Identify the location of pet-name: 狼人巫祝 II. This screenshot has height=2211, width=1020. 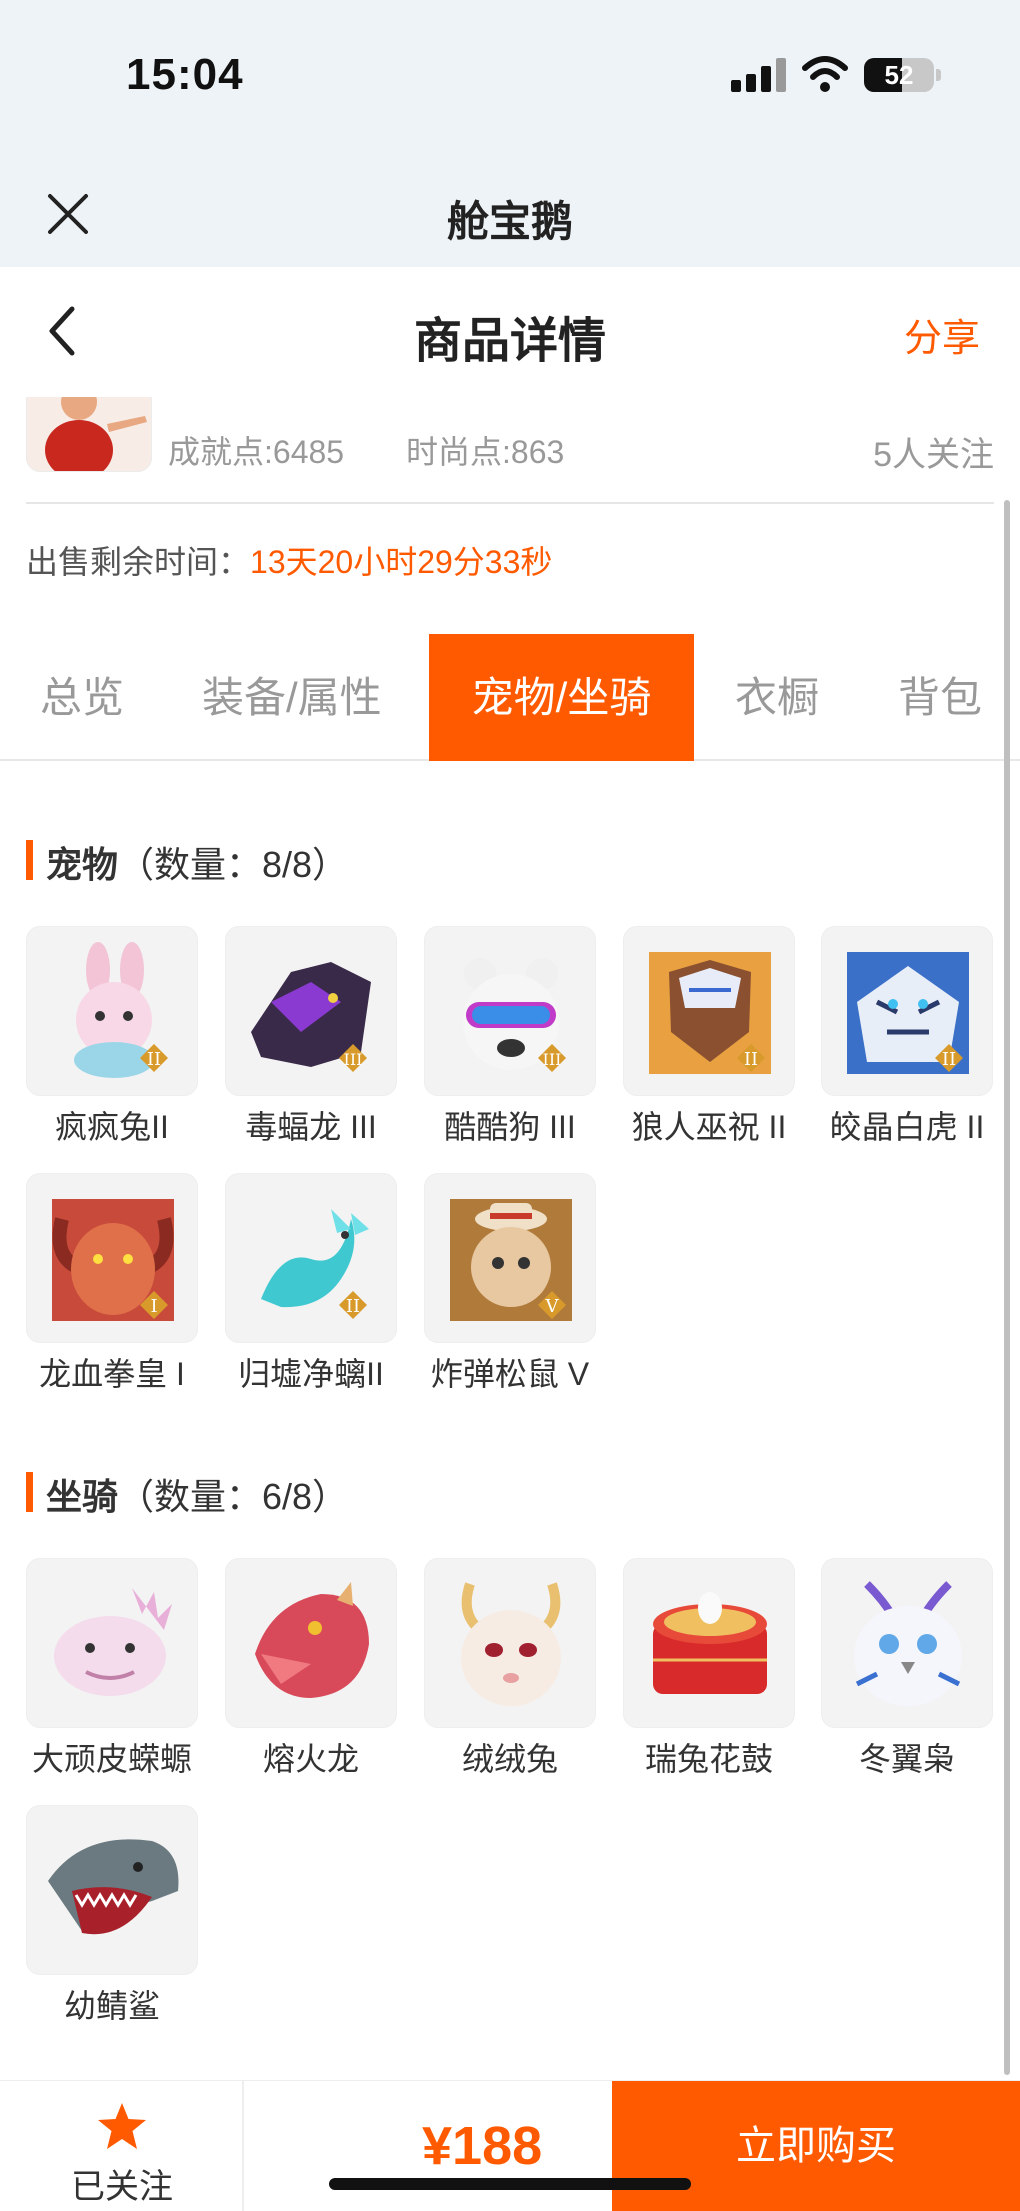
(709, 1127).